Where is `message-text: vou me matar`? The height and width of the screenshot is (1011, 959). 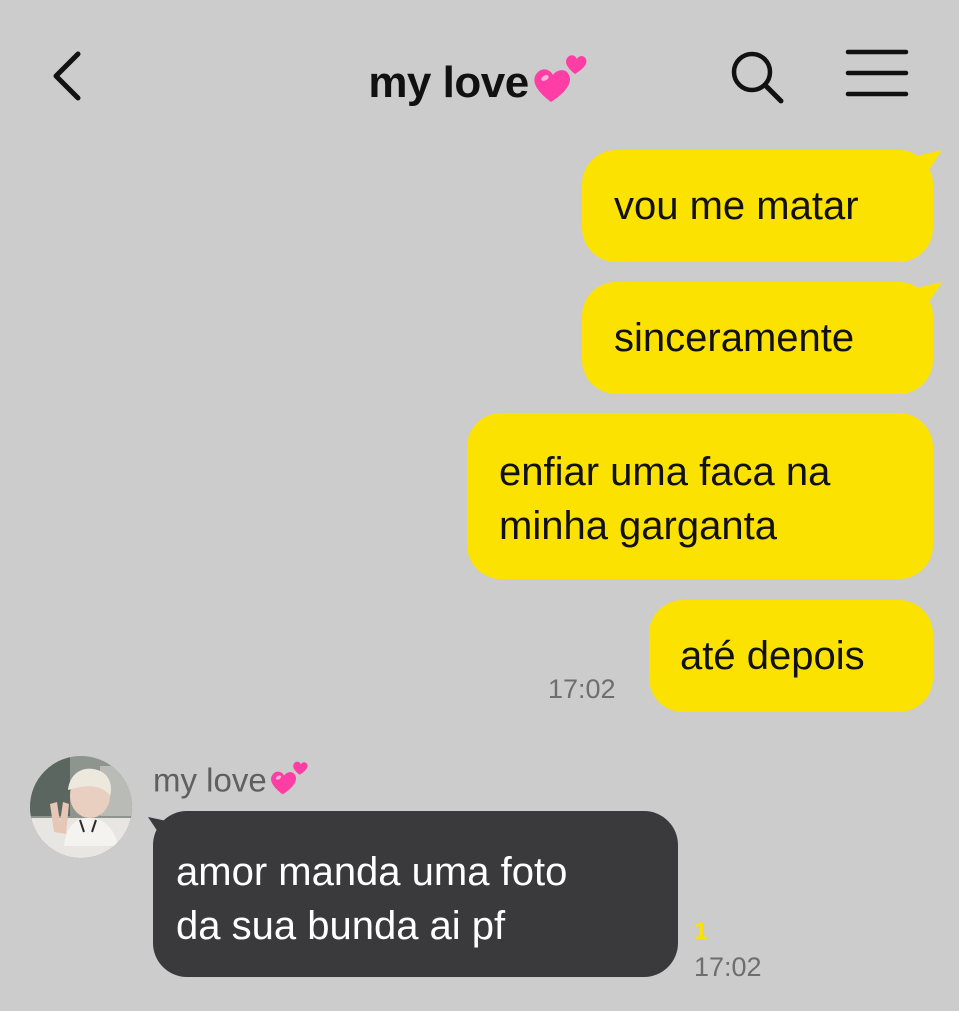
message-text: vou me matar is located at coordinates (736, 206).